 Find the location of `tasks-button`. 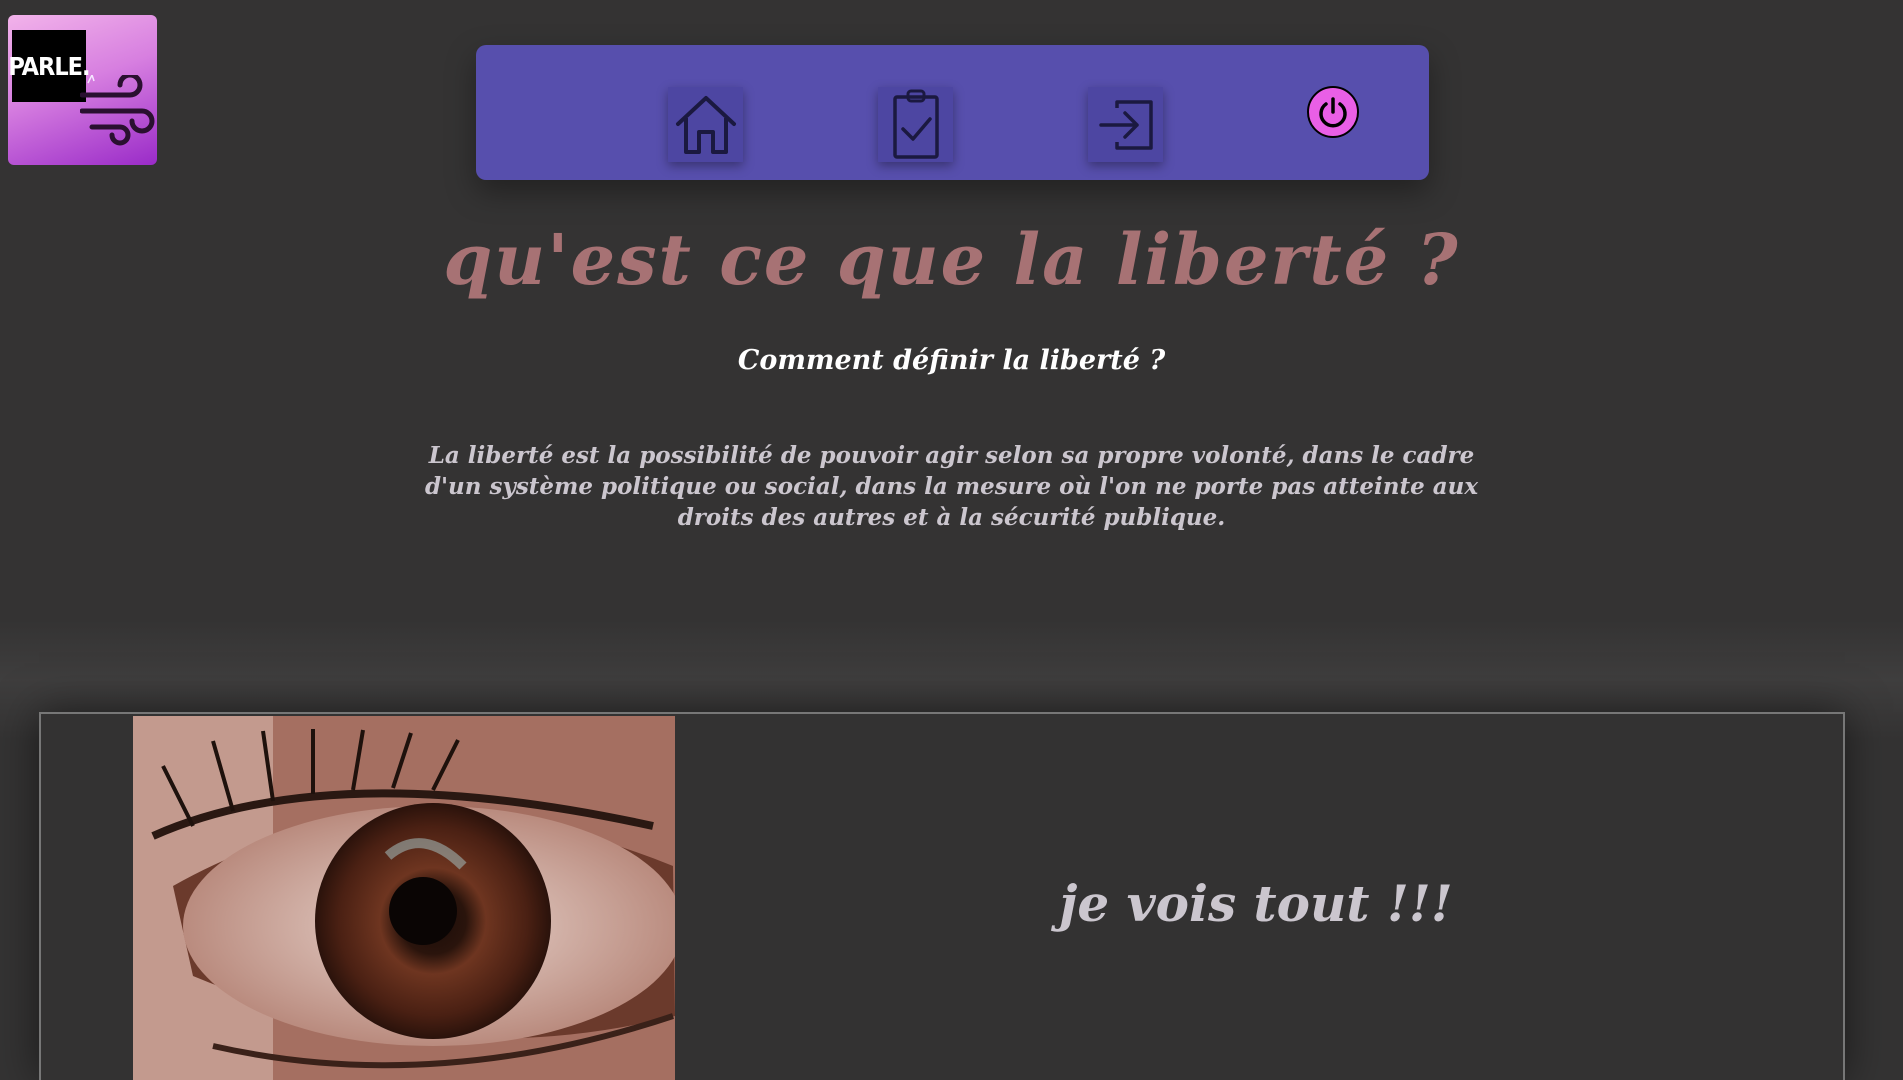

tasks-button is located at coordinates (915, 124).